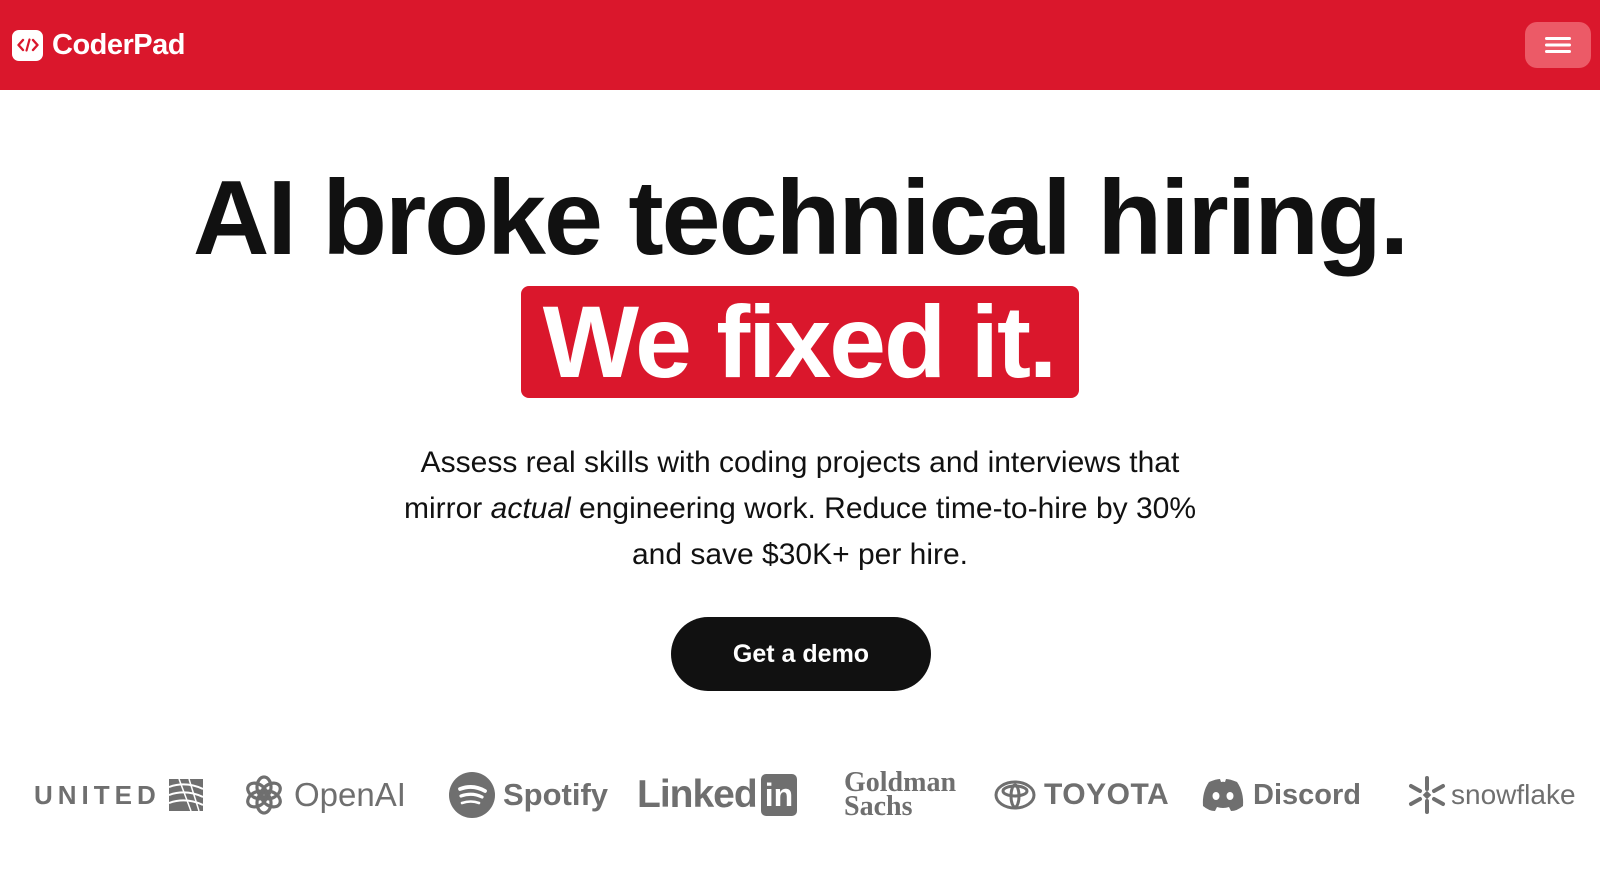 The height and width of the screenshot is (876, 1600). What do you see at coordinates (27, 45) in the screenshot?
I see `code-brackets-icon` at bounding box center [27, 45].